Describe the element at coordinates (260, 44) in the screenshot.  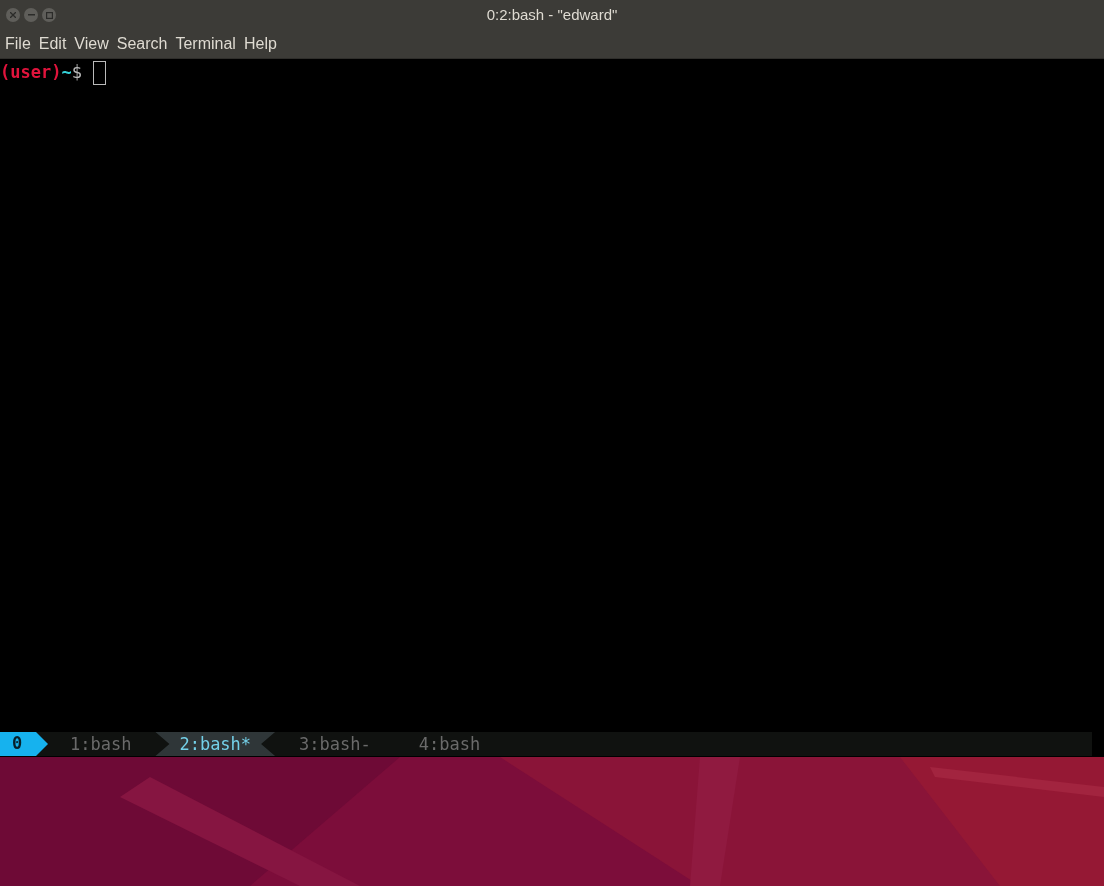
I see `menu-item: Help` at that location.